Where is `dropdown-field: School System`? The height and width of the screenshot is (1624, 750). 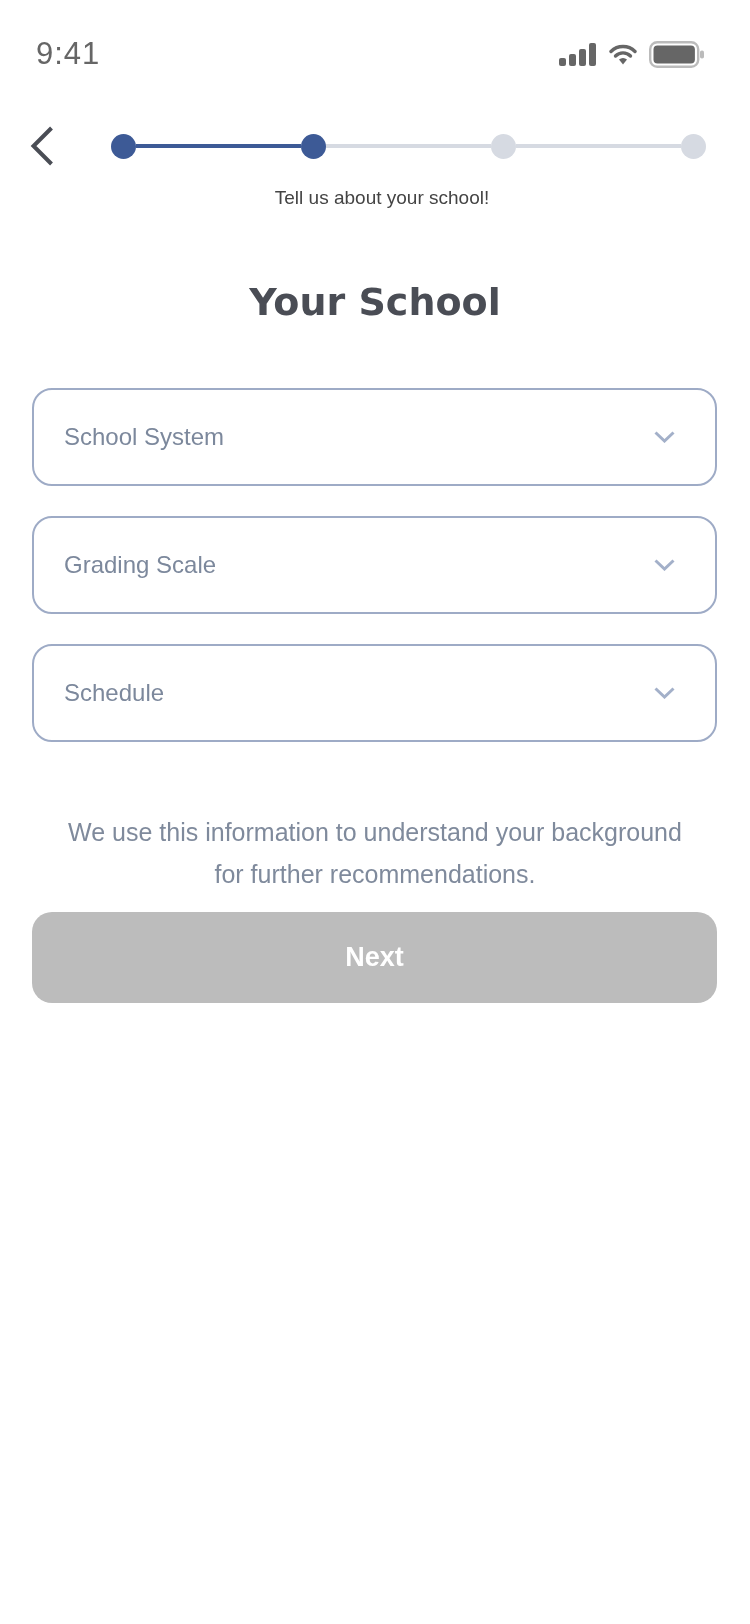 dropdown-field: School System is located at coordinates (374, 437).